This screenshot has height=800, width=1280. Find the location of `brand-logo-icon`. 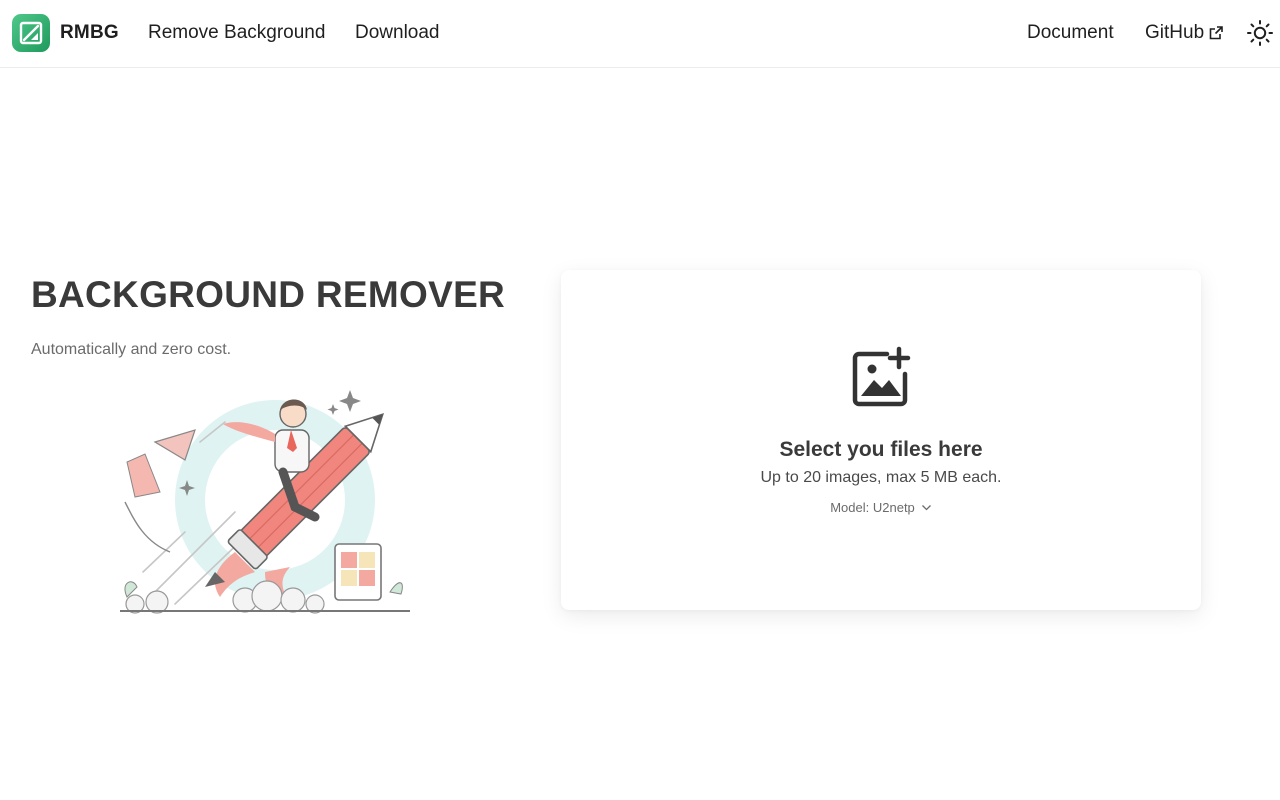

brand-logo-icon is located at coordinates (31, 33).